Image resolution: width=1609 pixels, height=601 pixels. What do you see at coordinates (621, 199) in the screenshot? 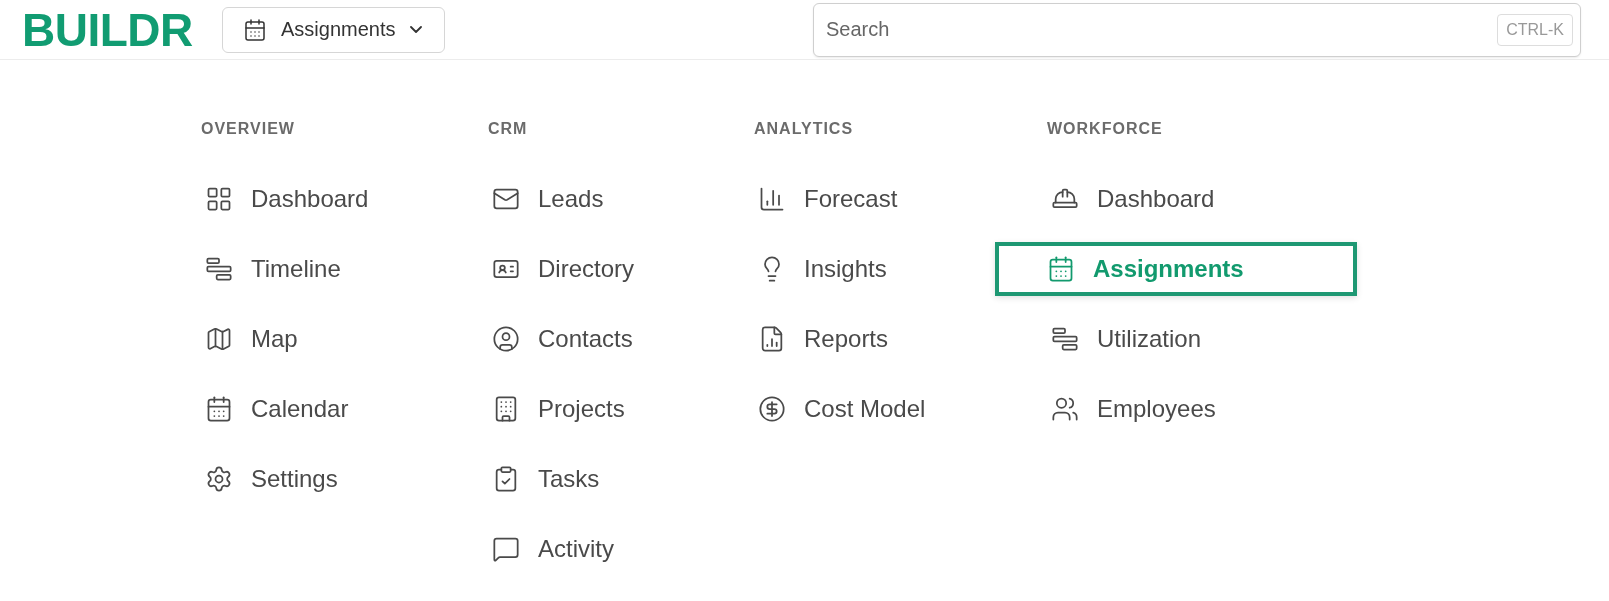
I see `menu-item: Leads` at bounding box center [621, 199].